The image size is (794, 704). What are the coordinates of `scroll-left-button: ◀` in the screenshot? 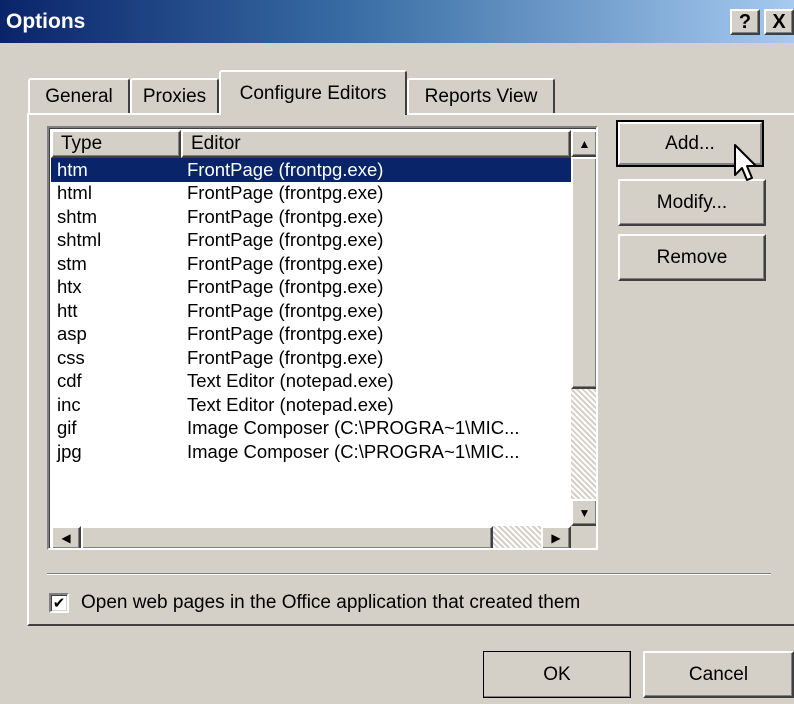 It's located at (66, 537).